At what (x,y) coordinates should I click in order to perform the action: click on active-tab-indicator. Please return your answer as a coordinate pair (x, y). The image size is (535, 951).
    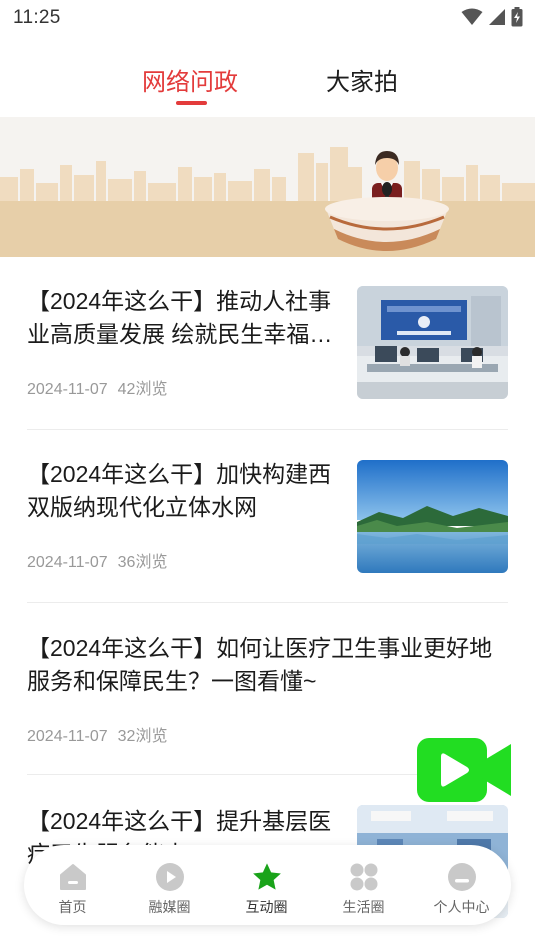
    Looking at the image, I should click on (191, 103).